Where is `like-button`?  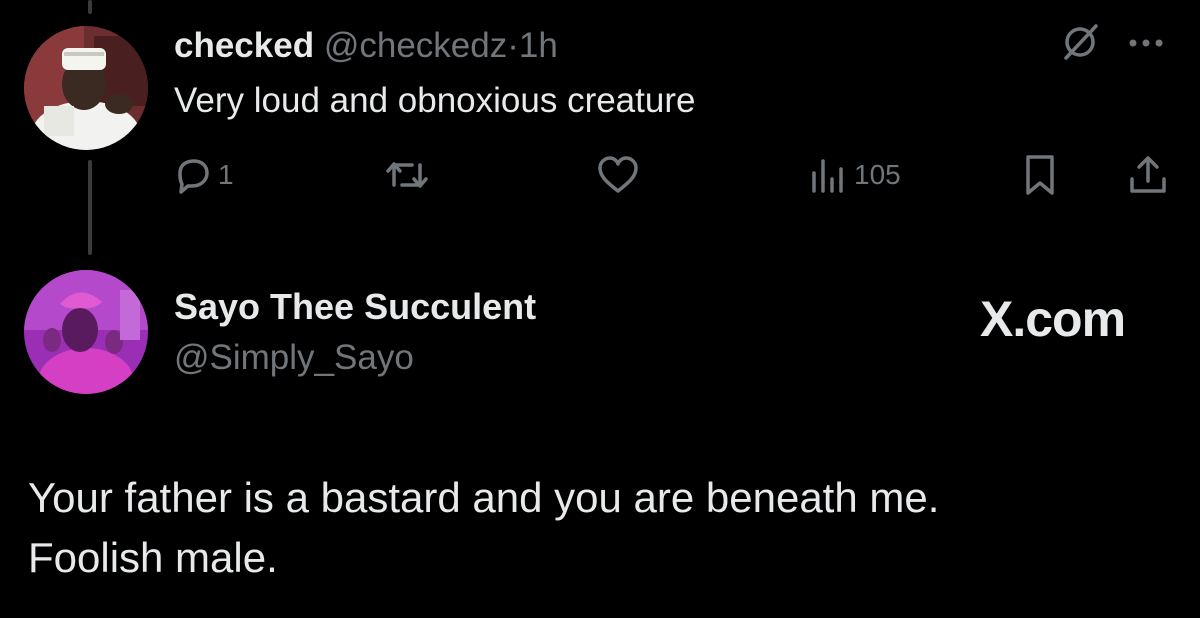
like-button is located at coordinates (621, 175).